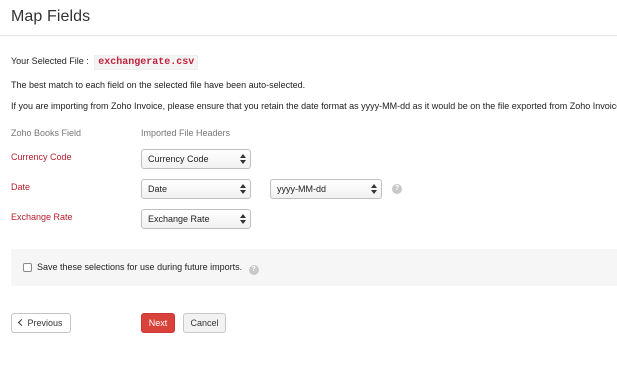 This screenshot has width=617, height=392. Describe the element at coordinates (42, 217) in the screenshot. I see `field-label-exchange-rate: Exchange Rate` at that location.